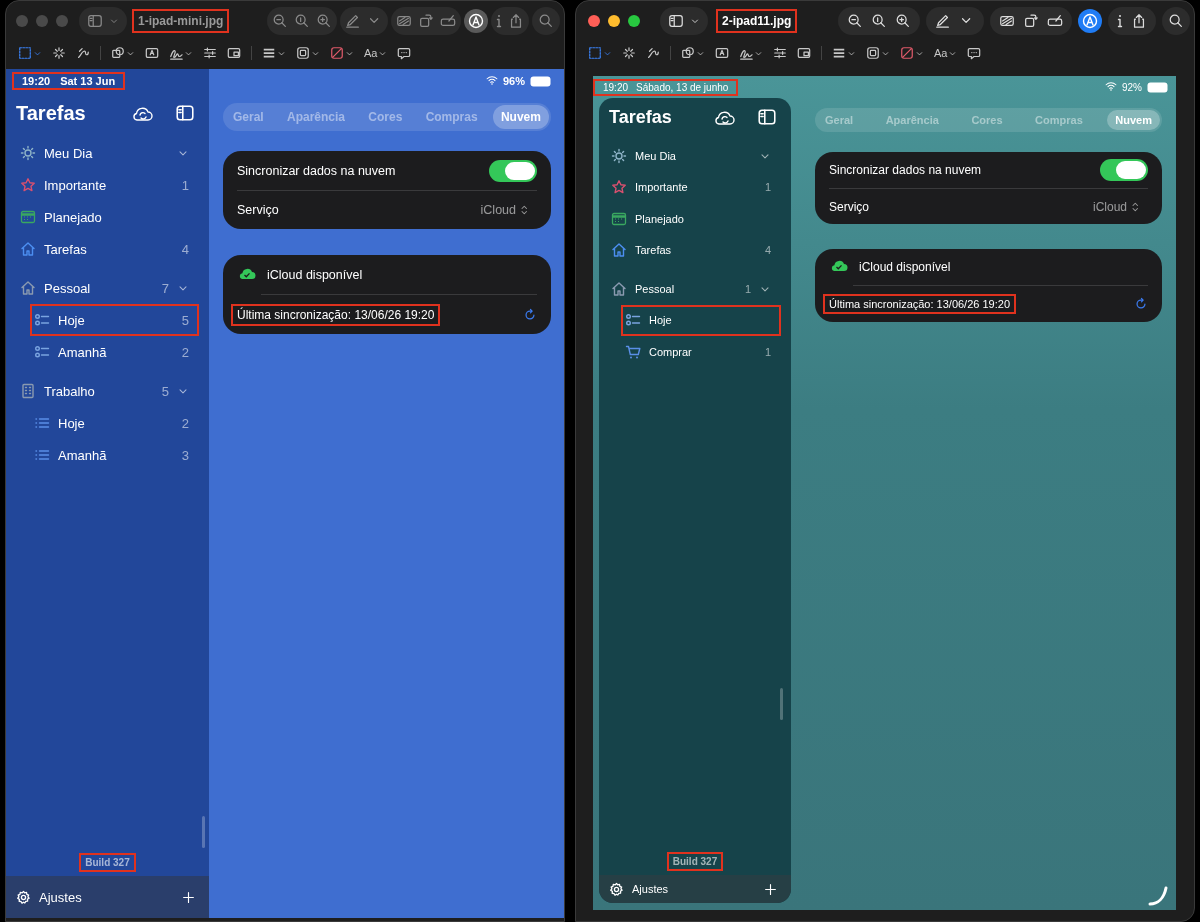 The width and height of the screenshot is (1200, 922). Describe the element at coordinates (107, 288) in the screenshot. I see `sidebar-item: Pessoal 7` at that location.